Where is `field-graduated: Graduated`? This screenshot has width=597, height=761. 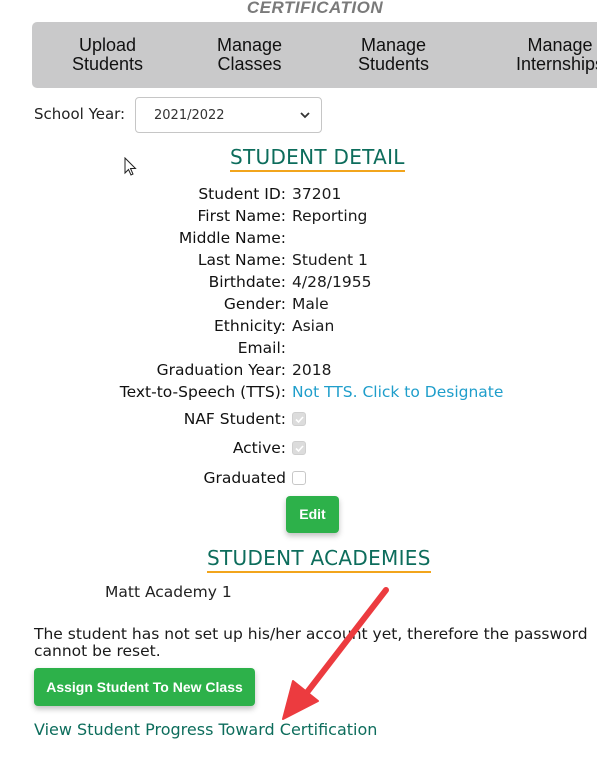
field-graduated: Graduated is located at coordinates (298, 478).